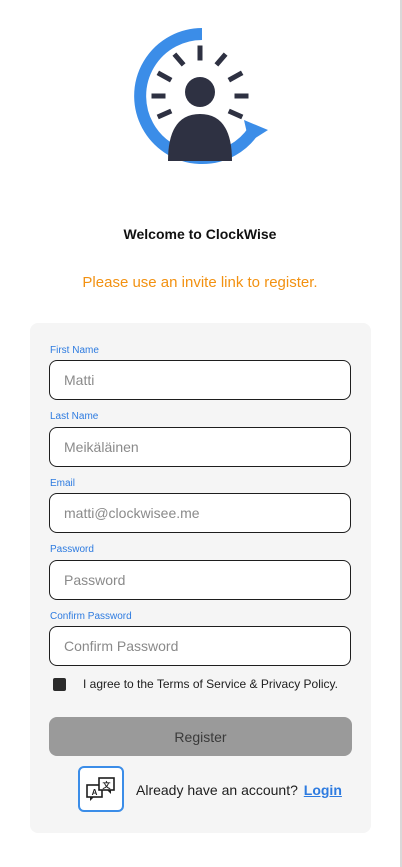  What do you see at coordinates (200, 234) in the screenshot?
I see `page-title: Welcome to ClockWise` at bounding box center [200, 234].